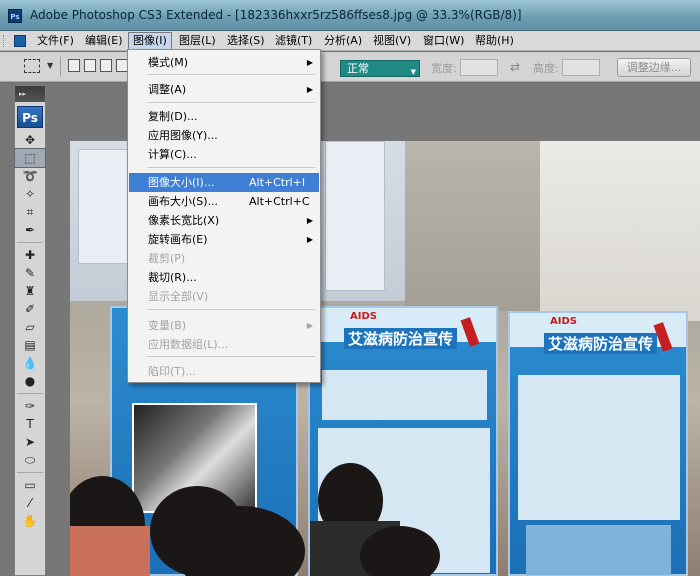 The width and height of the screenshot is (700, 576). What do you see at coordinates (178, 296) in the screenshot?
I see `menu-item-label: 显示全部(V)` at bounding box center [178, 296].